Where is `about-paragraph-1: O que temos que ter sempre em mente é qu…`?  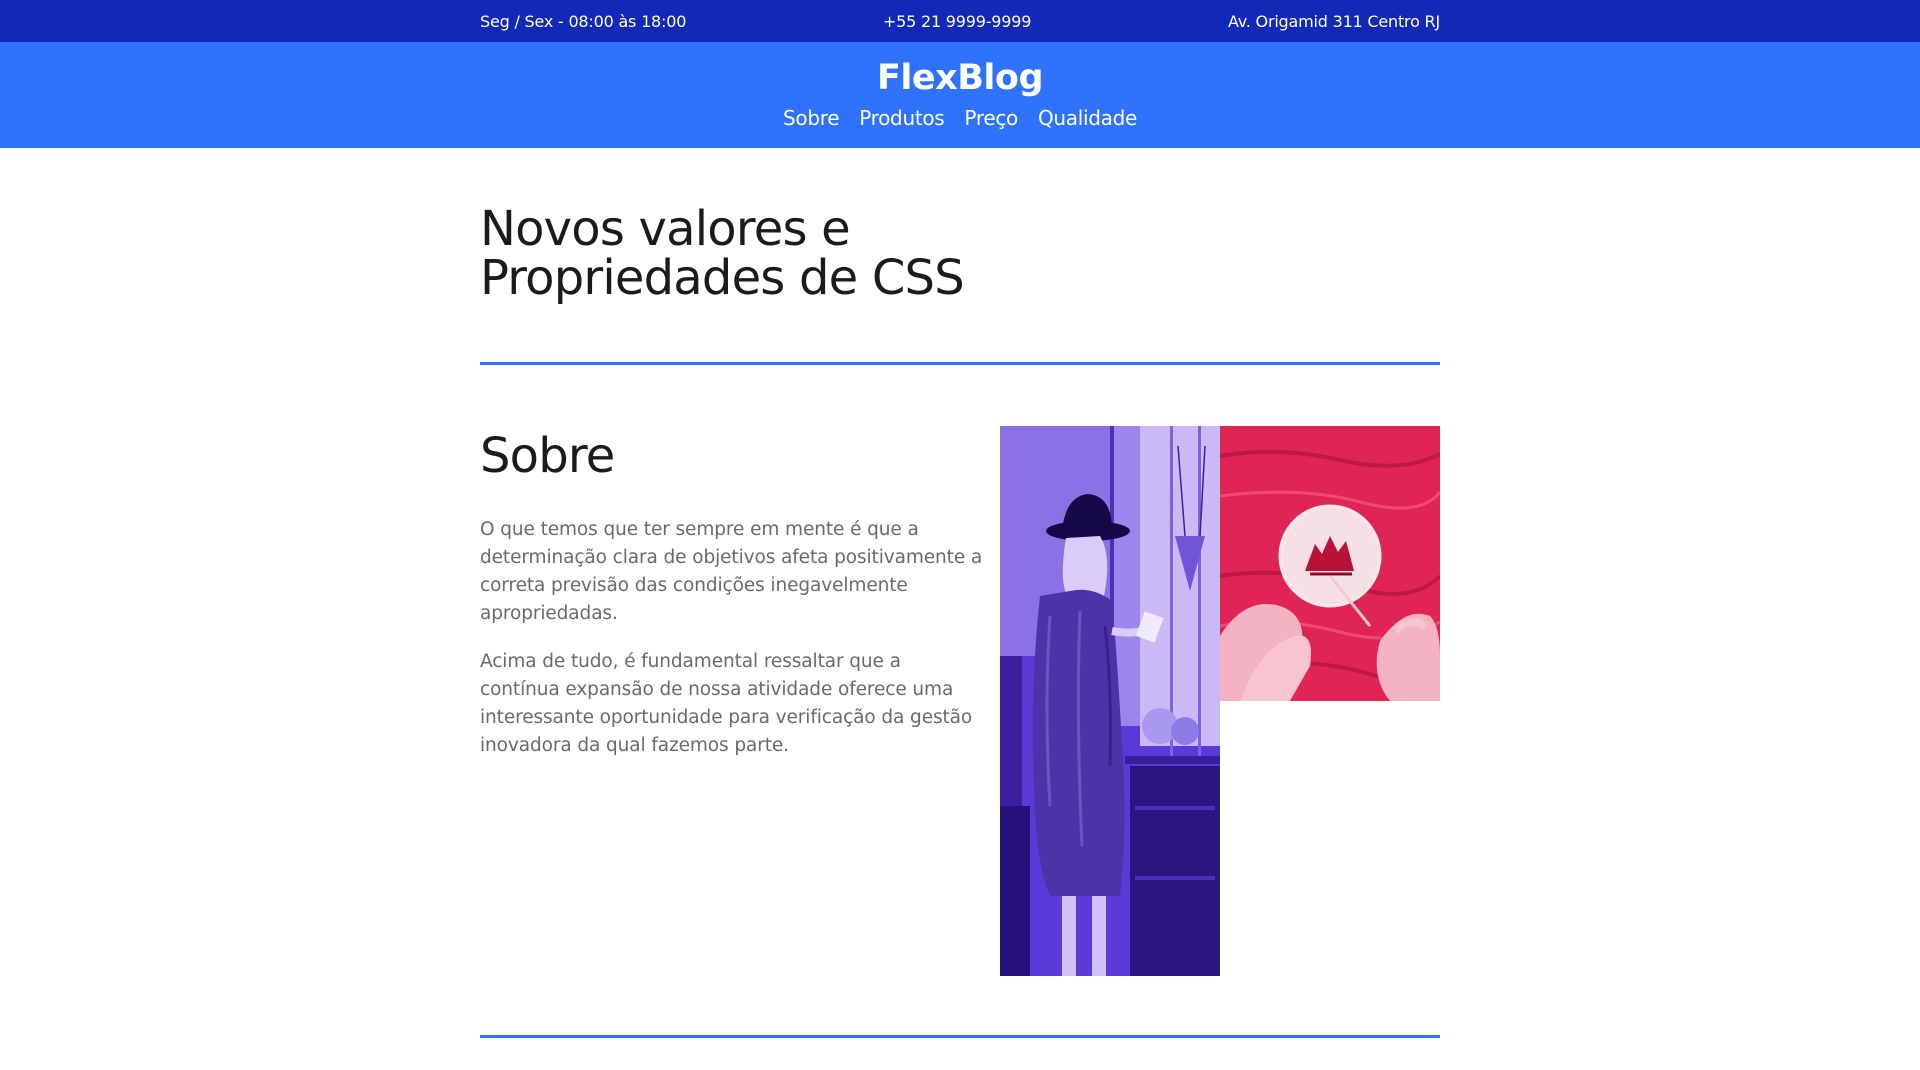 about-paragraph-1: O que temos que ter sempre em mente é qu… is located at coordinates (731, 571).